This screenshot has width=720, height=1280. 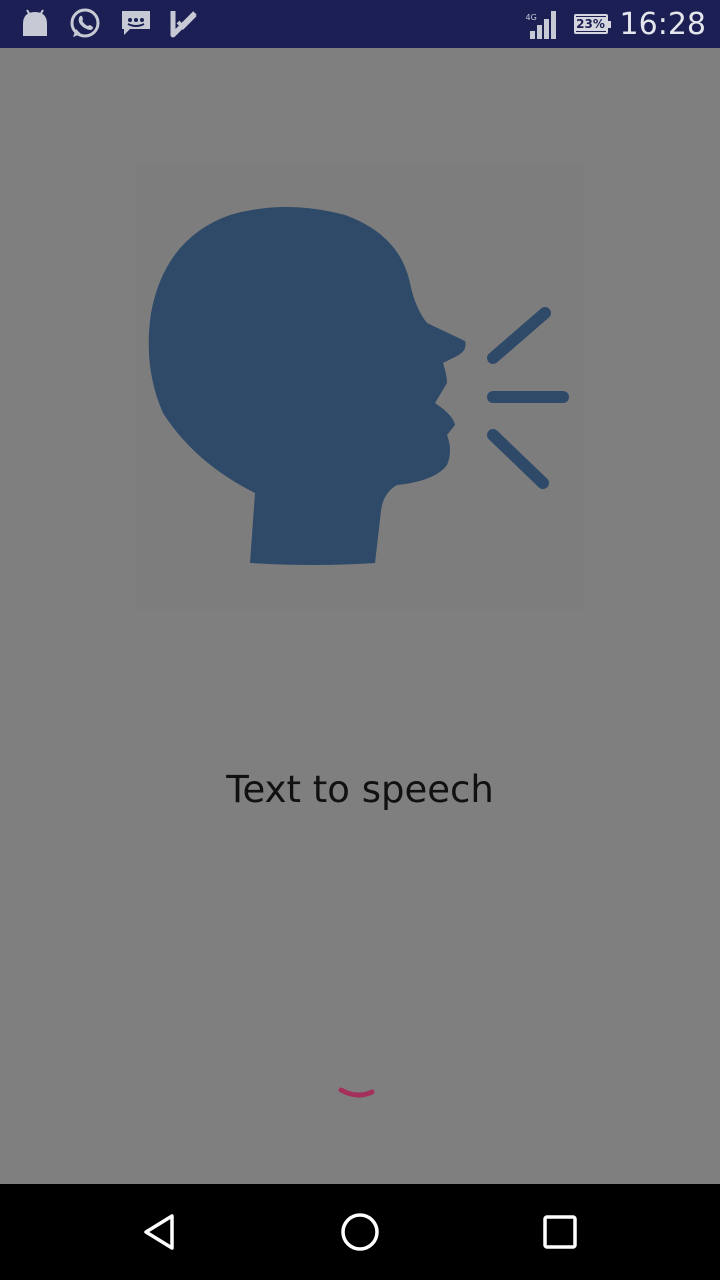 I want to click on home-button, so click(x=360, y=1232).